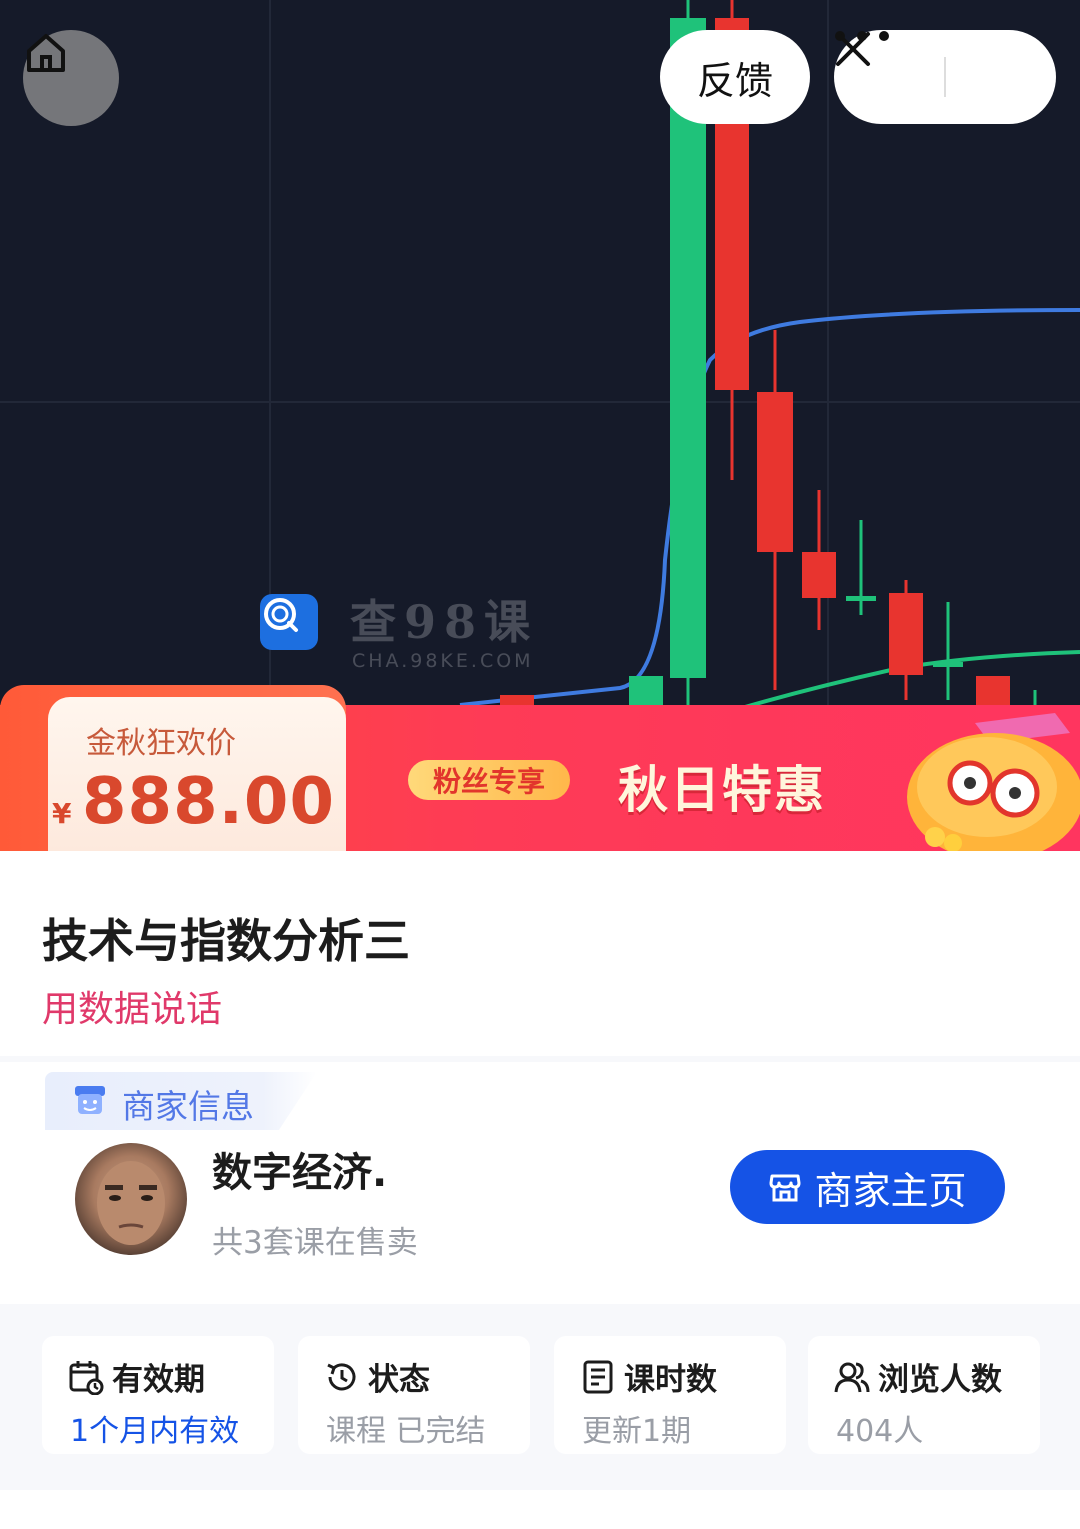 The height and width of the screenshot is (1529, 1080). What do you see at coordinates (299, 1169) in the screenshot?
I see `merchant-name: 数字经济.` at bounding box center [299, 1169].